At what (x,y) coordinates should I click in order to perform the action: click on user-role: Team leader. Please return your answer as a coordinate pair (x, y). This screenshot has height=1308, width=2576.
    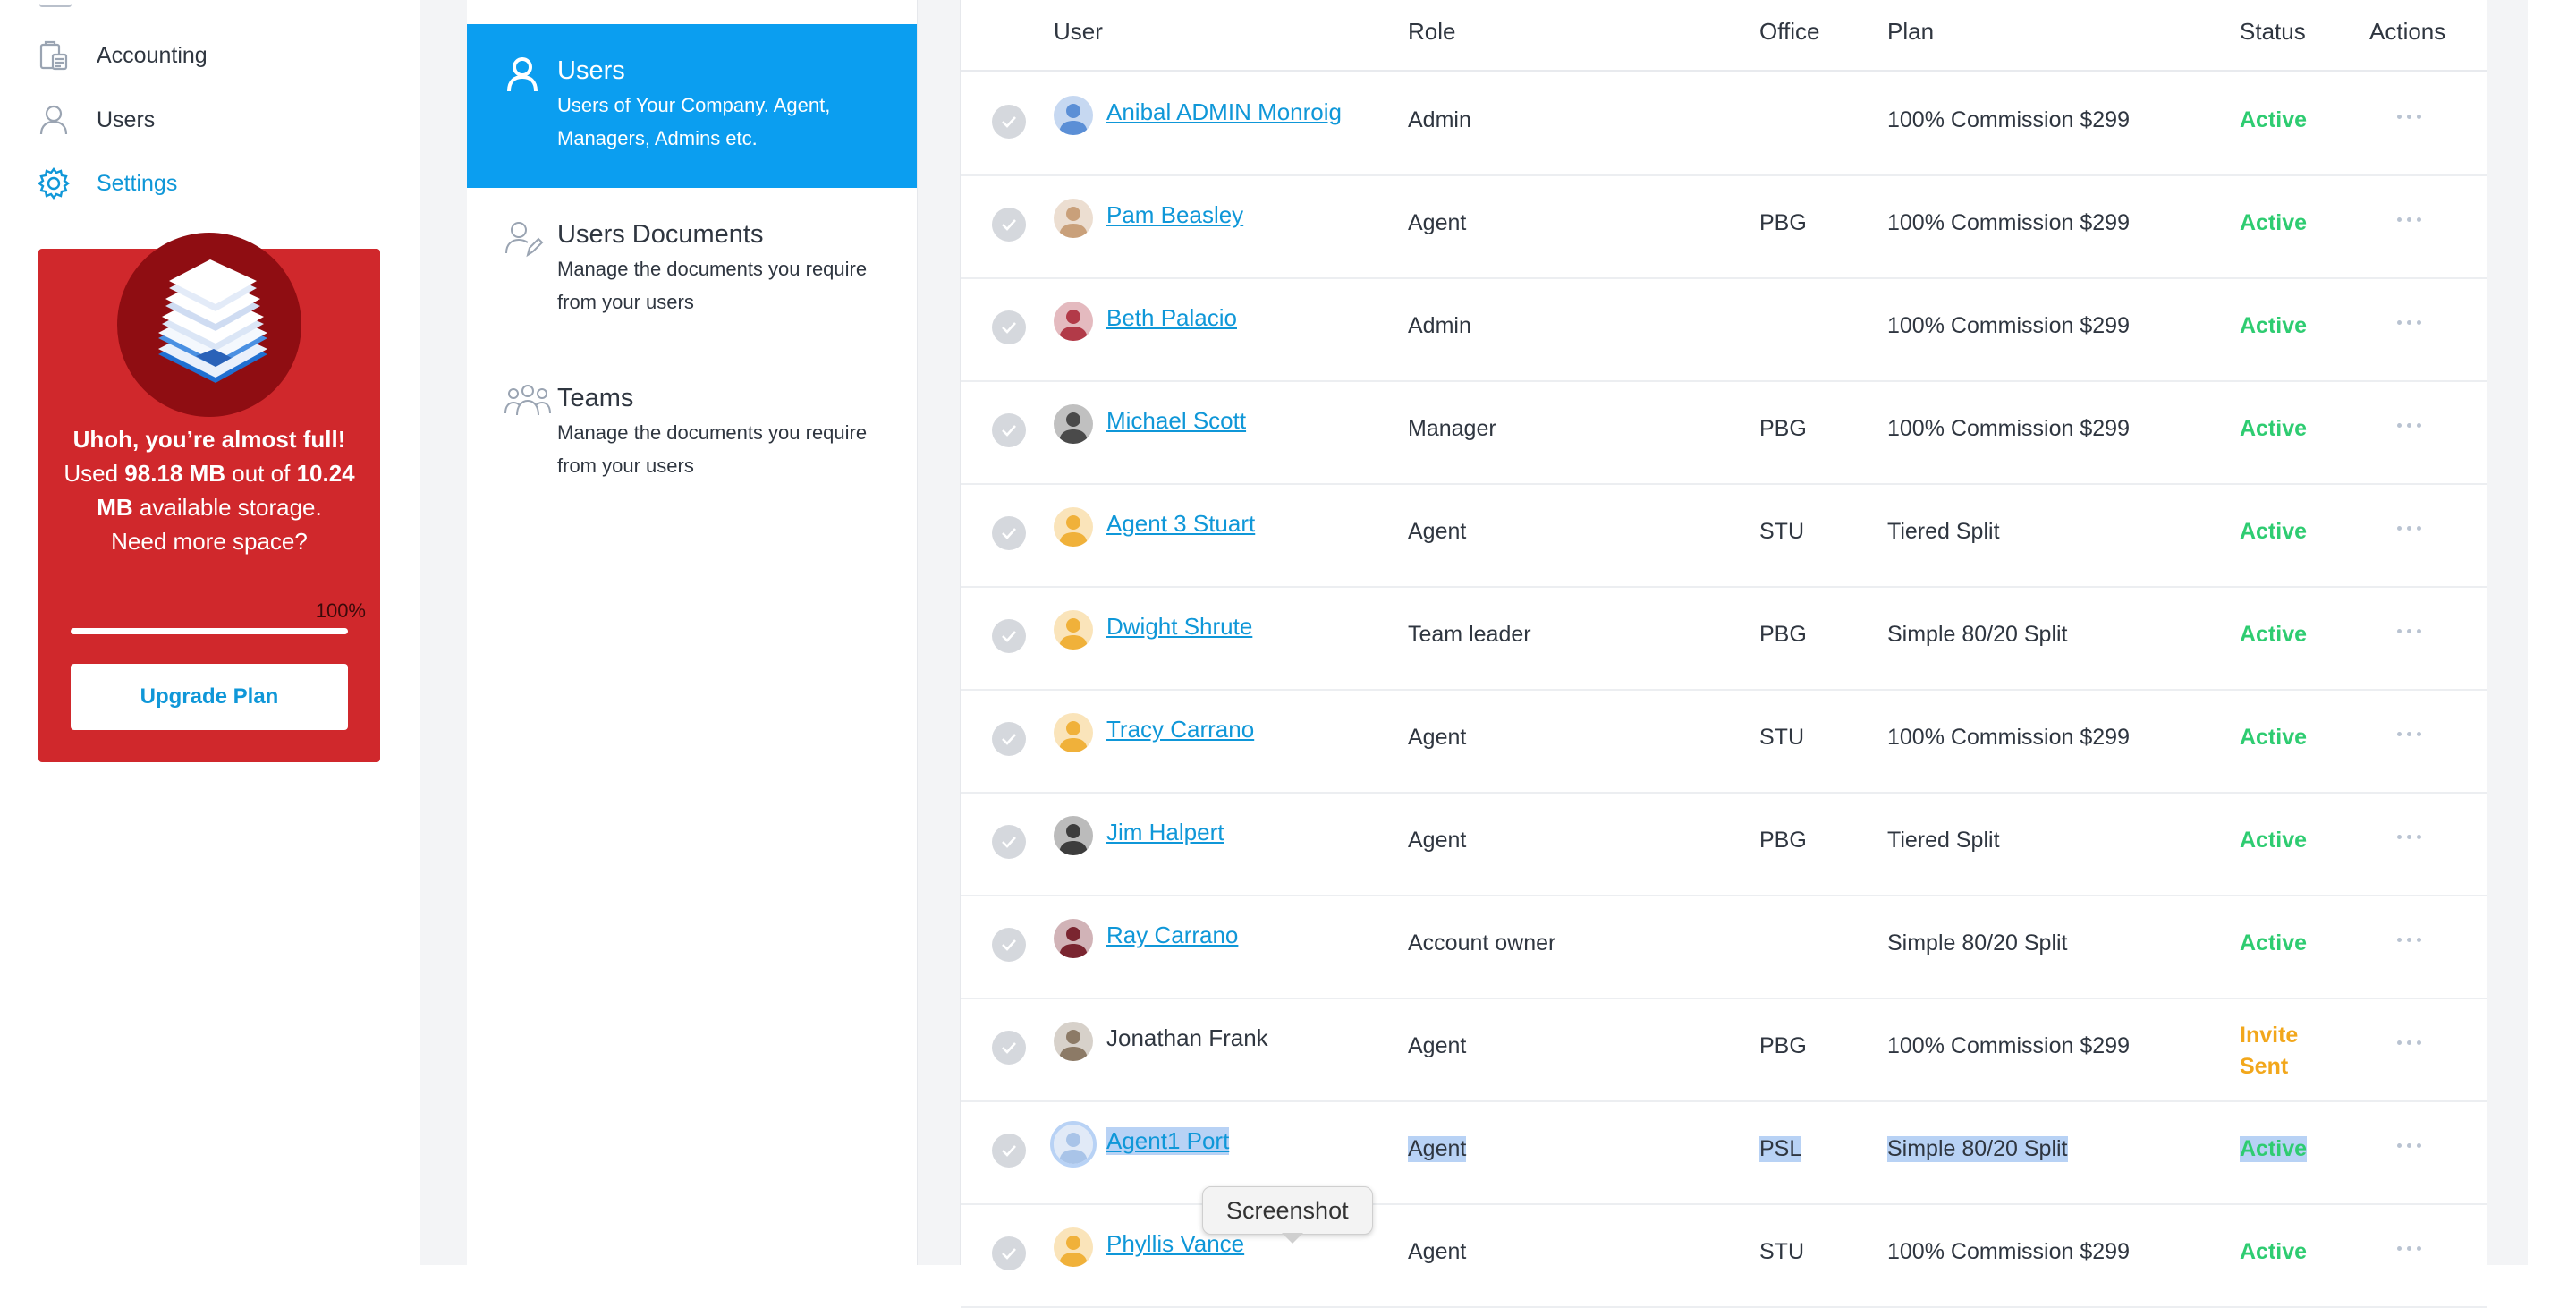
    Looking at the image, I should click on (1469, 634).